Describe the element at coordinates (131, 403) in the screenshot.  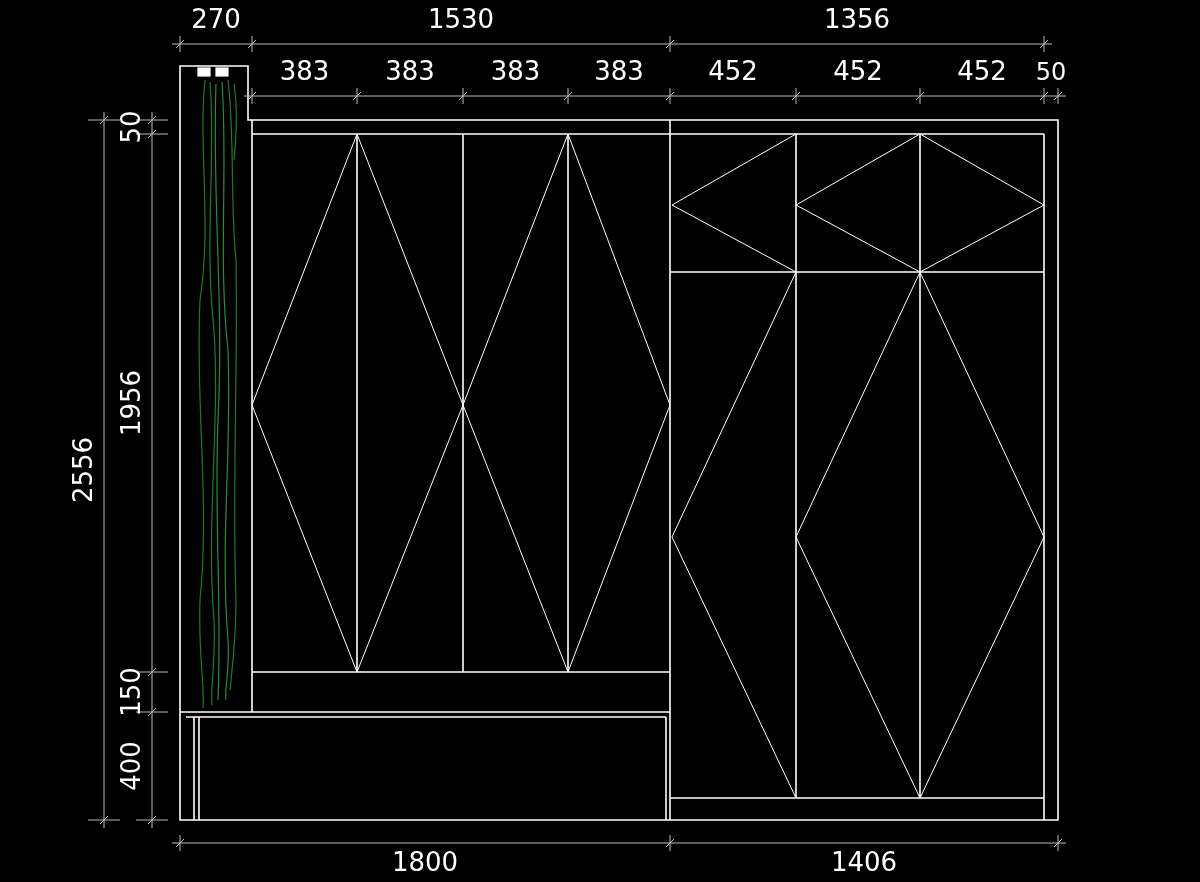
I see `dimension-label: 1956` at that location.